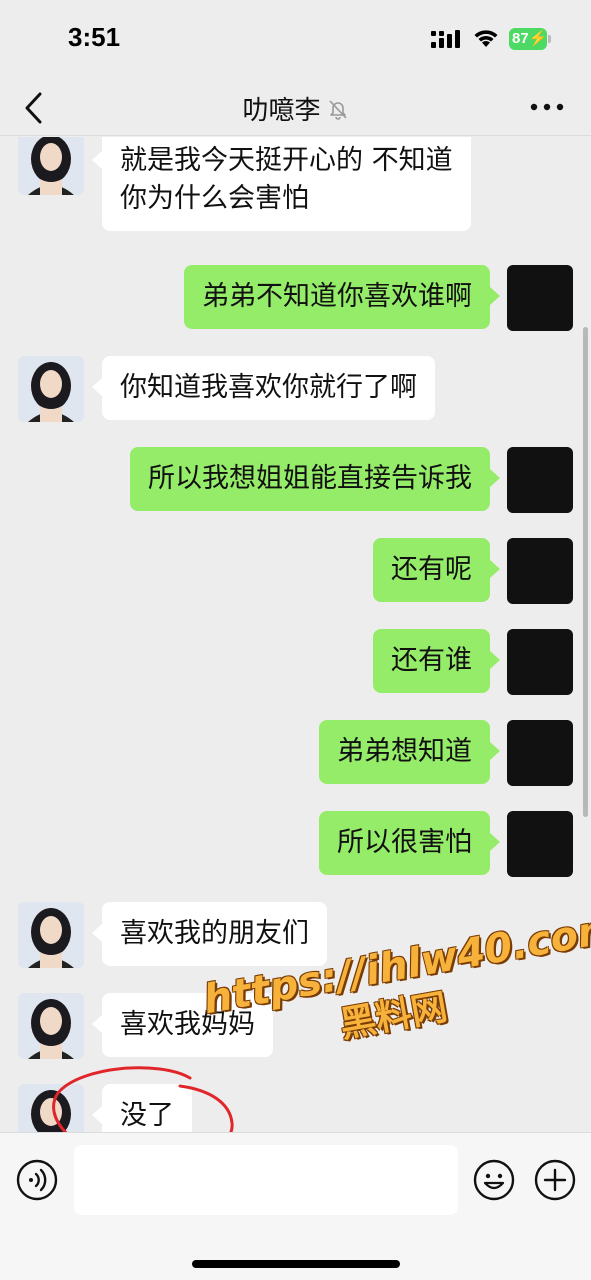 This screenshot has height=1280, width=591. What do you see at coordinates (547, 107) in the screenshot?
I see `ellipsis-icon` at bounding box center [547, 107].